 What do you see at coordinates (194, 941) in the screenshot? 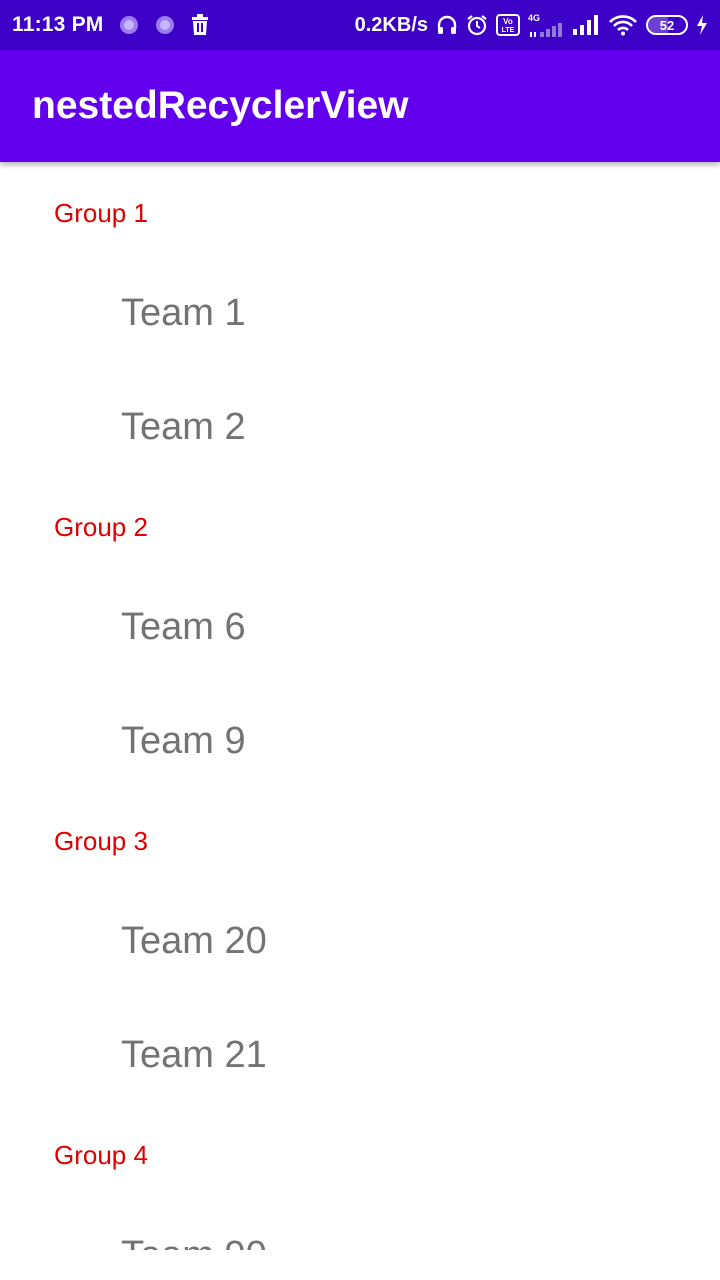
I see `team-item: Team 20` at bounding box center [194, 941].